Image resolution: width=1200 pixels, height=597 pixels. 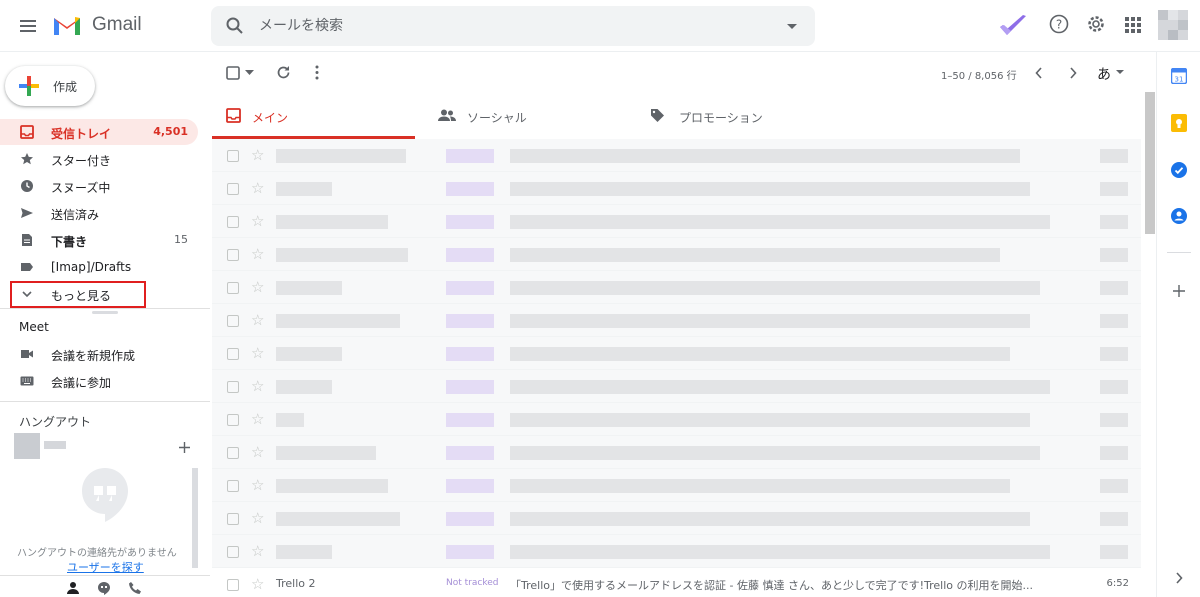 I want to click on compose-button: 作成, so click(x=50, y=86).